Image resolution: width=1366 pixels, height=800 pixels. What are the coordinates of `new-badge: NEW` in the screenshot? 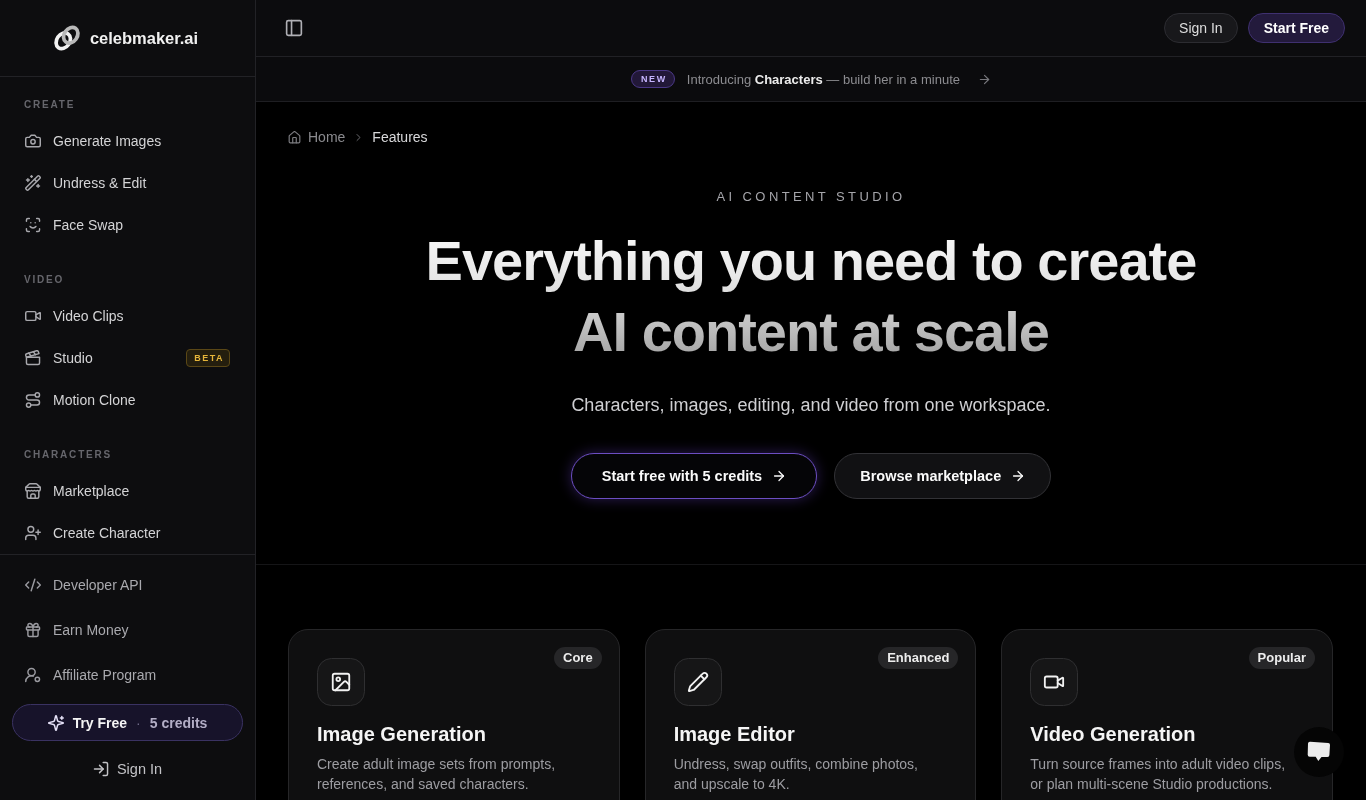 It's located at (653, 79).